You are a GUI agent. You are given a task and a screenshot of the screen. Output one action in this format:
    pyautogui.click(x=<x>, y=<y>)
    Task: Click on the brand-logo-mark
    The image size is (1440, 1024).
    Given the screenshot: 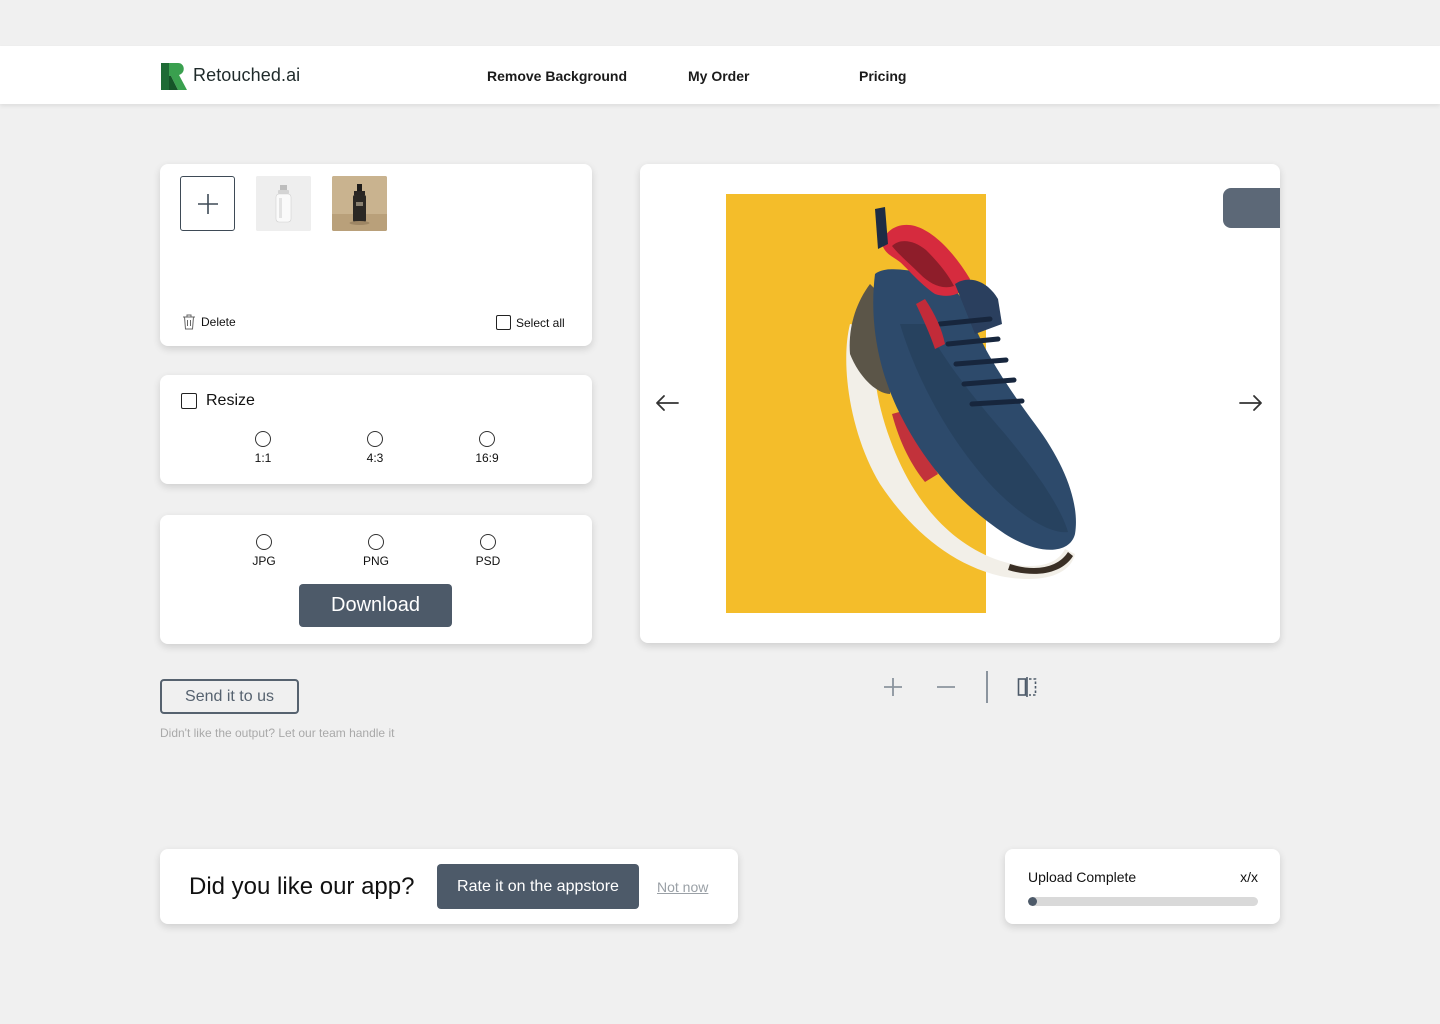 What is the action you would take?
    pyautogui.click(x=173, y=75)
    